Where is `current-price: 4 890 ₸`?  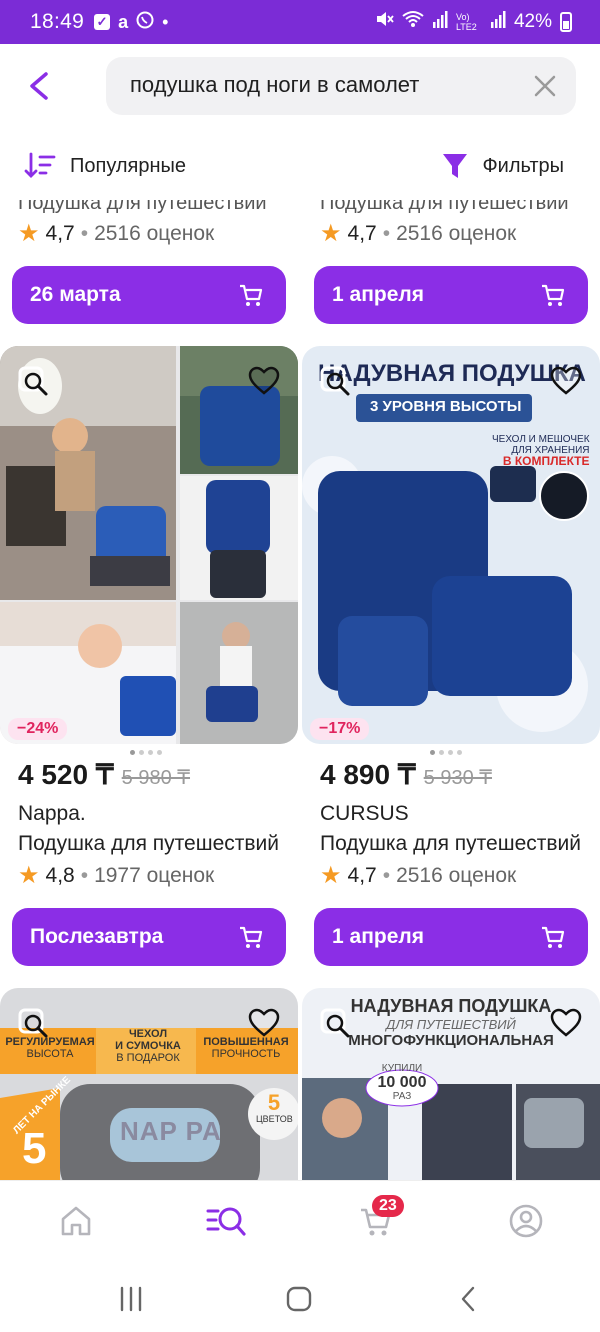
current-price: 4 890 ₸ is located at coordinates (368, 774).